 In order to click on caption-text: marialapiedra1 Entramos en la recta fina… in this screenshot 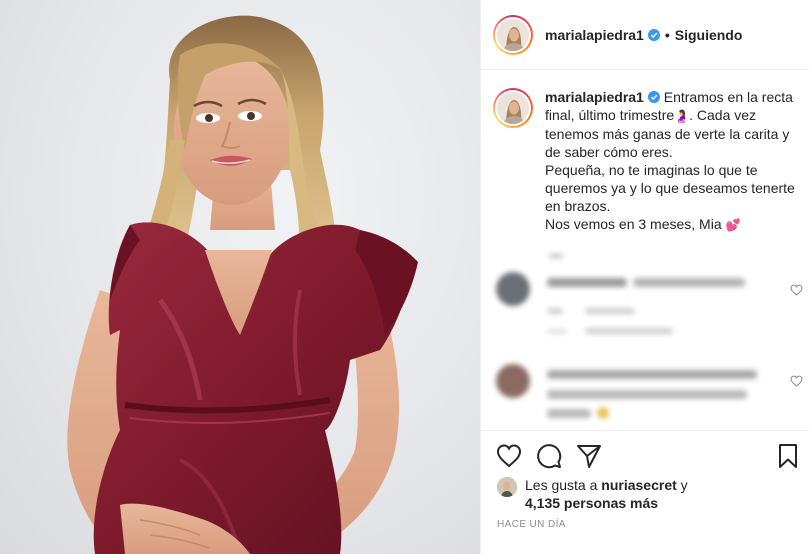, I will do `click(674, 161)`.